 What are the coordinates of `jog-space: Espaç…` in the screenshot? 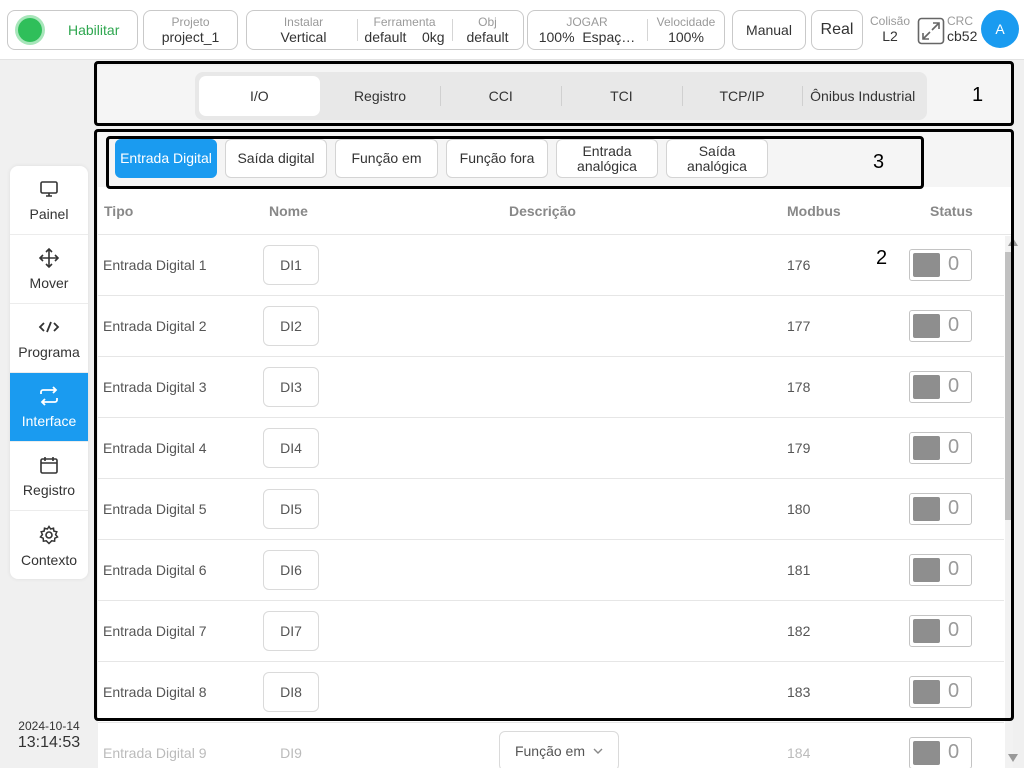 It's located at (609, 36).